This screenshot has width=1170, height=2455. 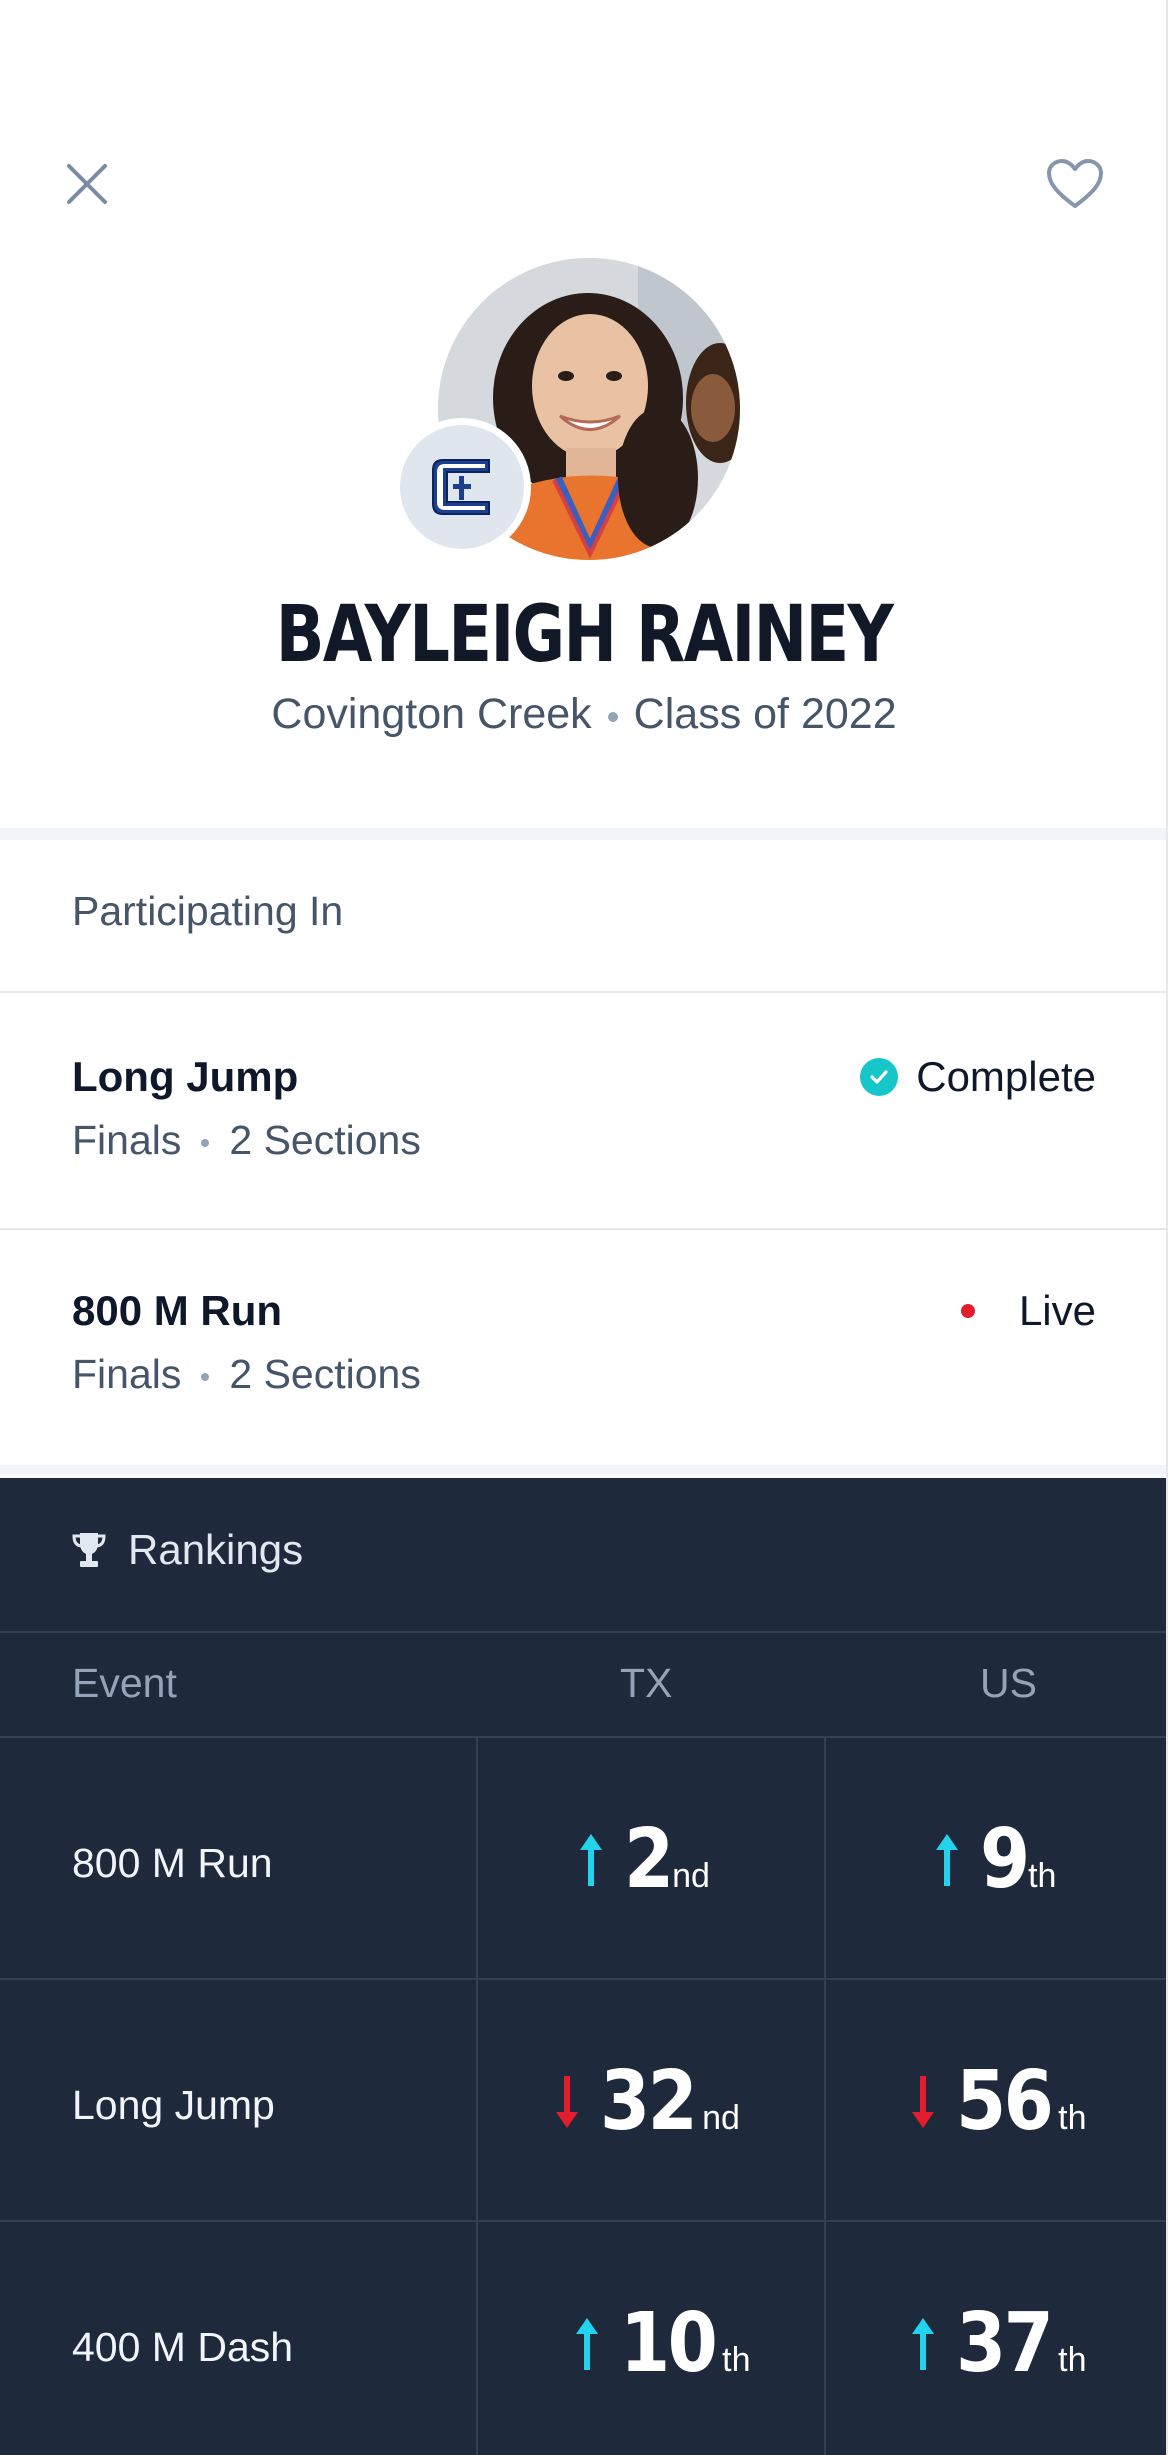 What do you see at coordinates (644, 1859) in the screenshot?
I see `tx-rank: 2 nd` at bounding box center [644, 1859].